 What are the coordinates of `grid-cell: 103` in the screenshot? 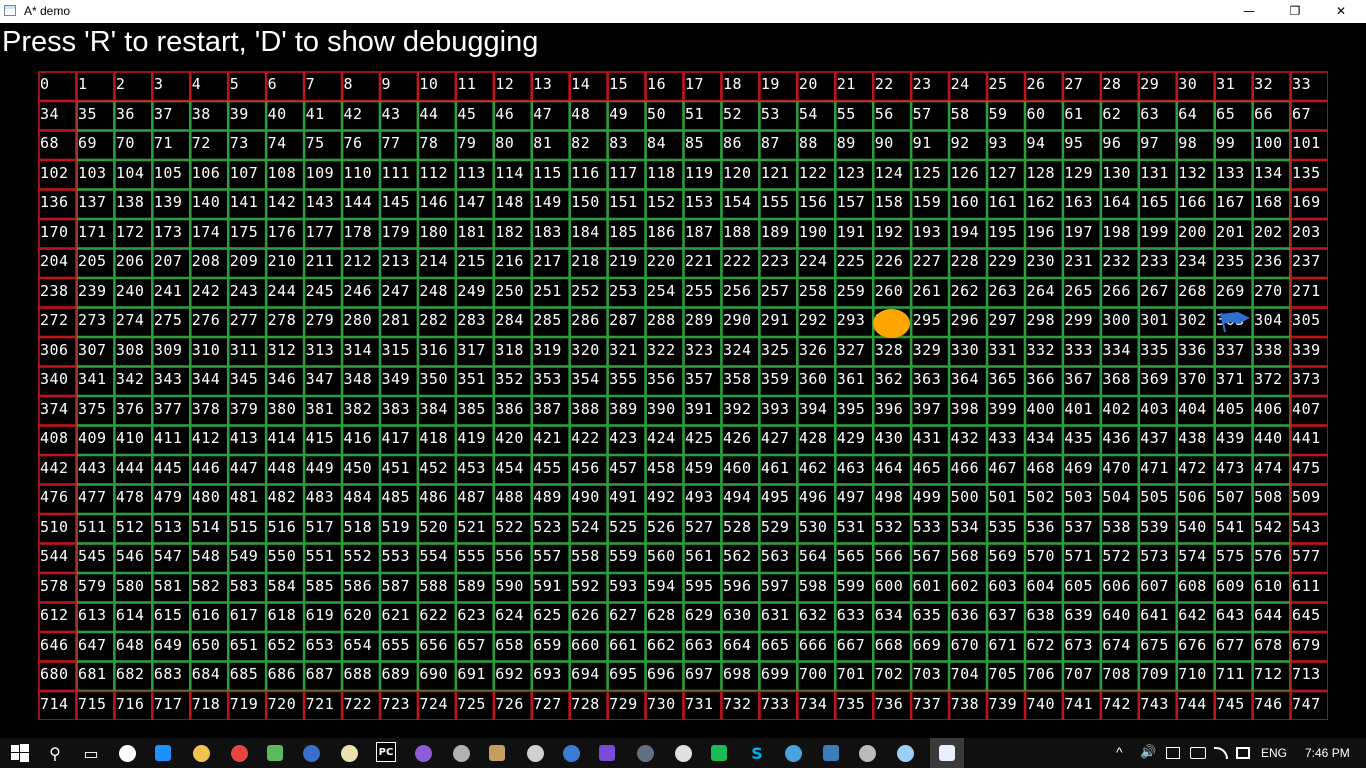 It's located at (95, 175).